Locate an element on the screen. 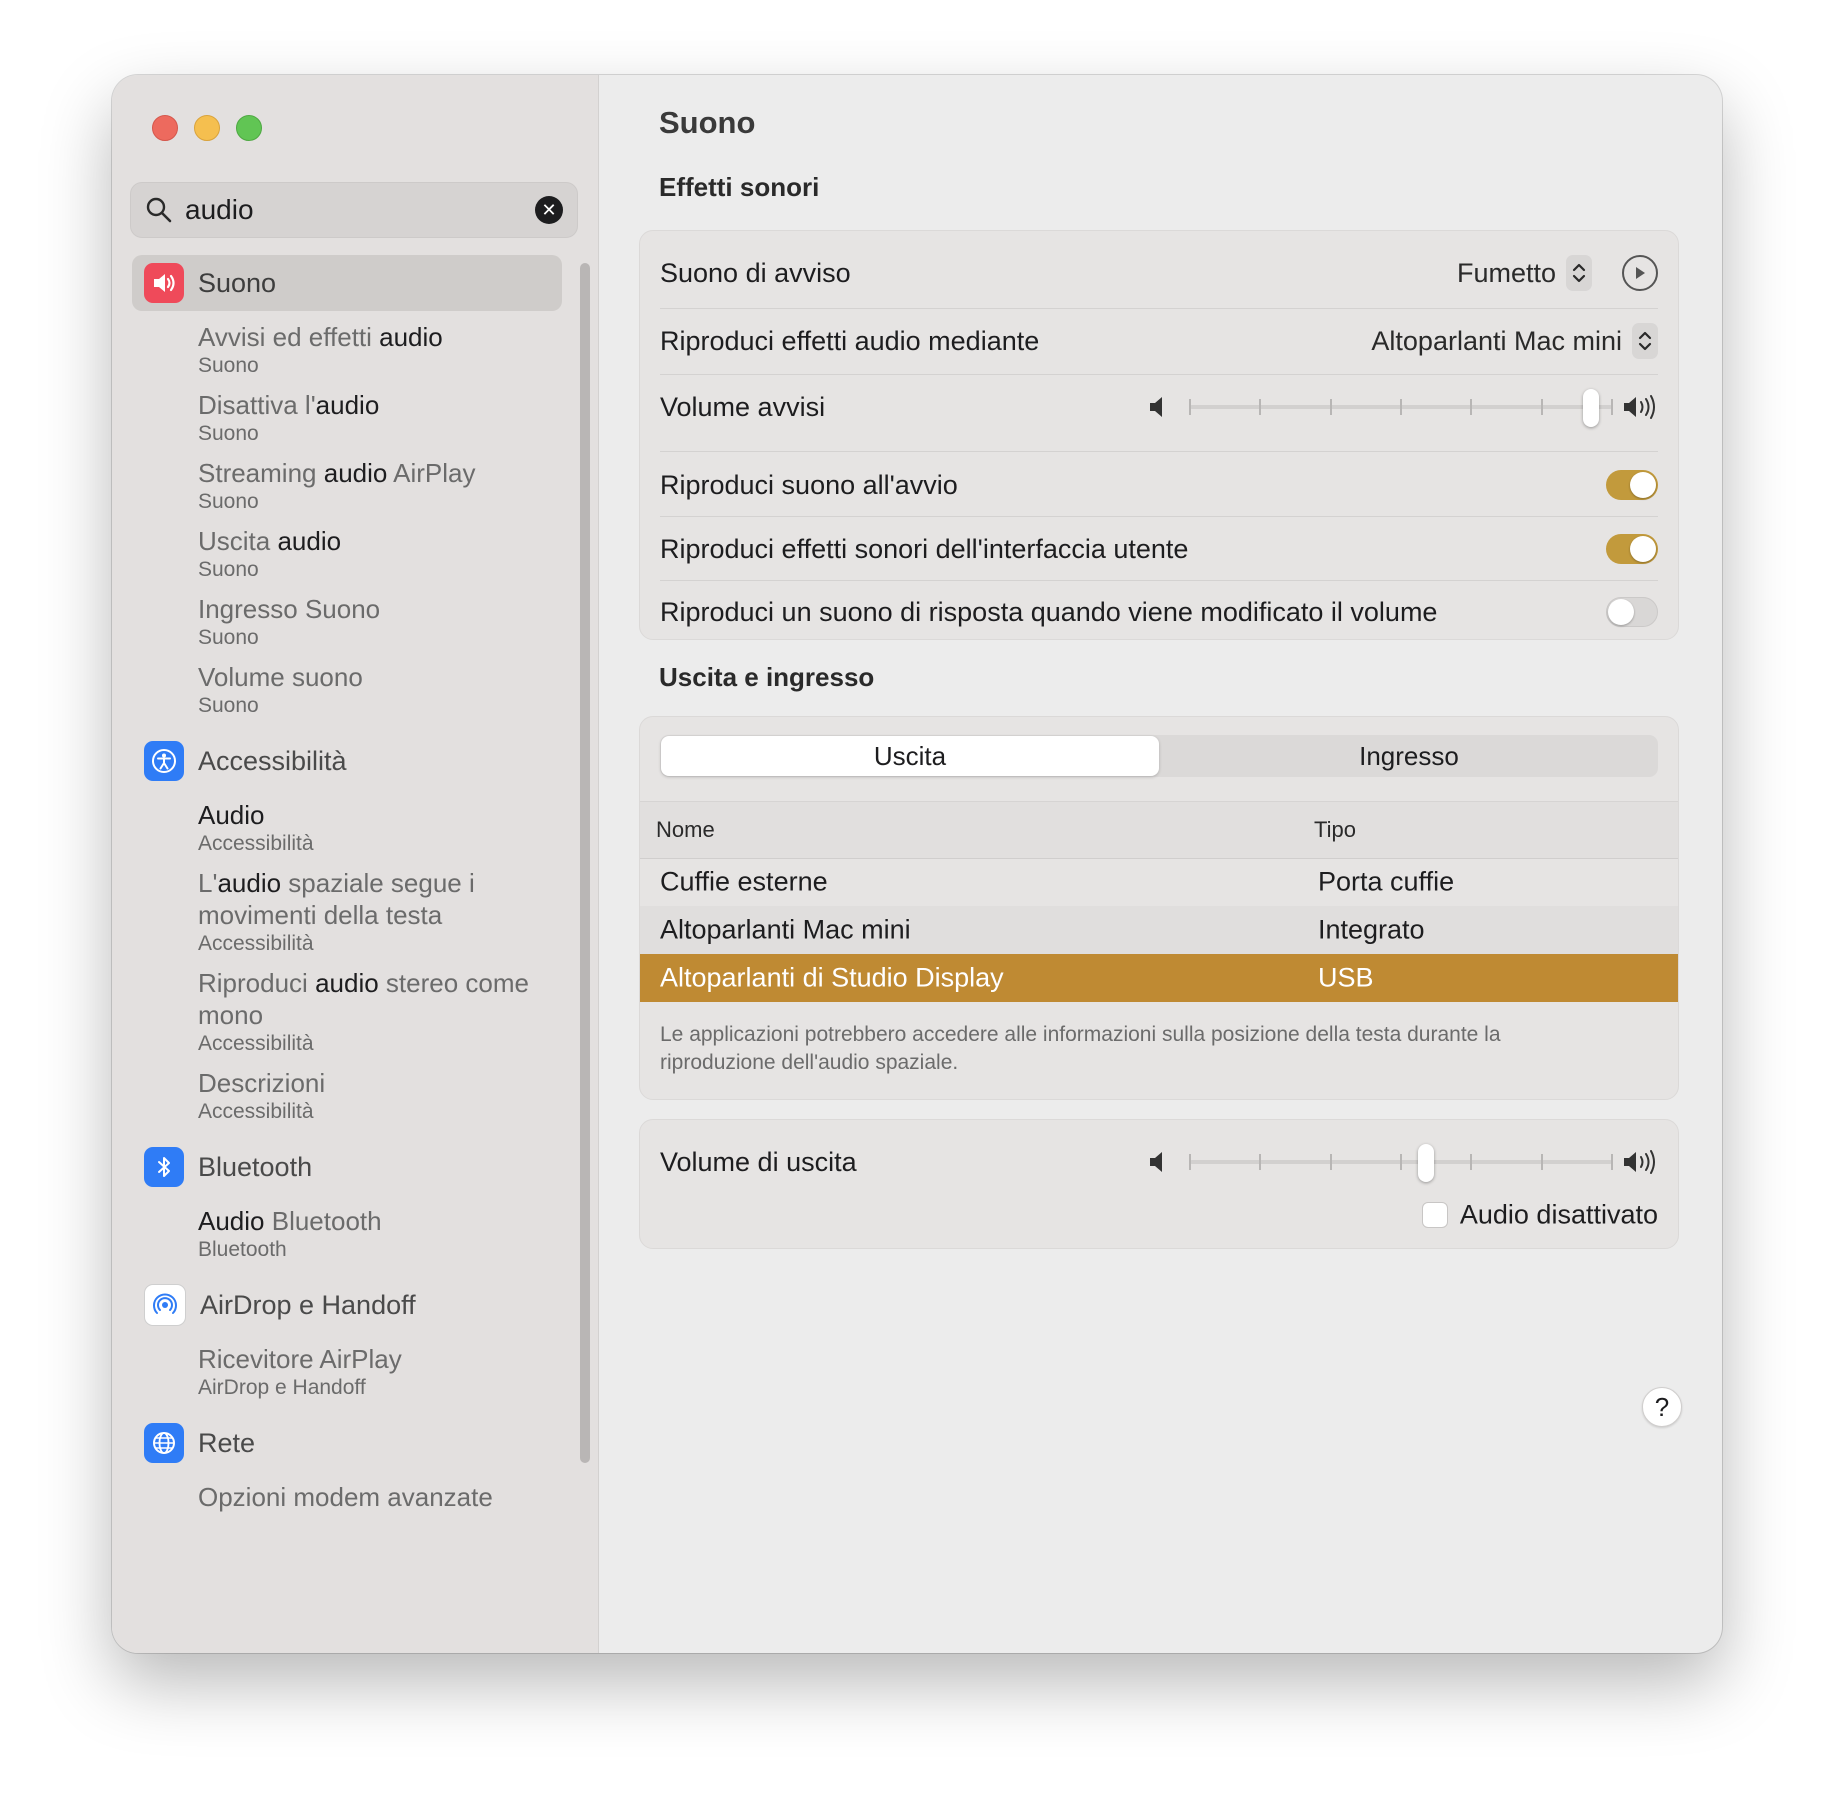 The image size is (1830, 1796). result-title: Streaming audio AirPlay is located at coordinates (337, 473).